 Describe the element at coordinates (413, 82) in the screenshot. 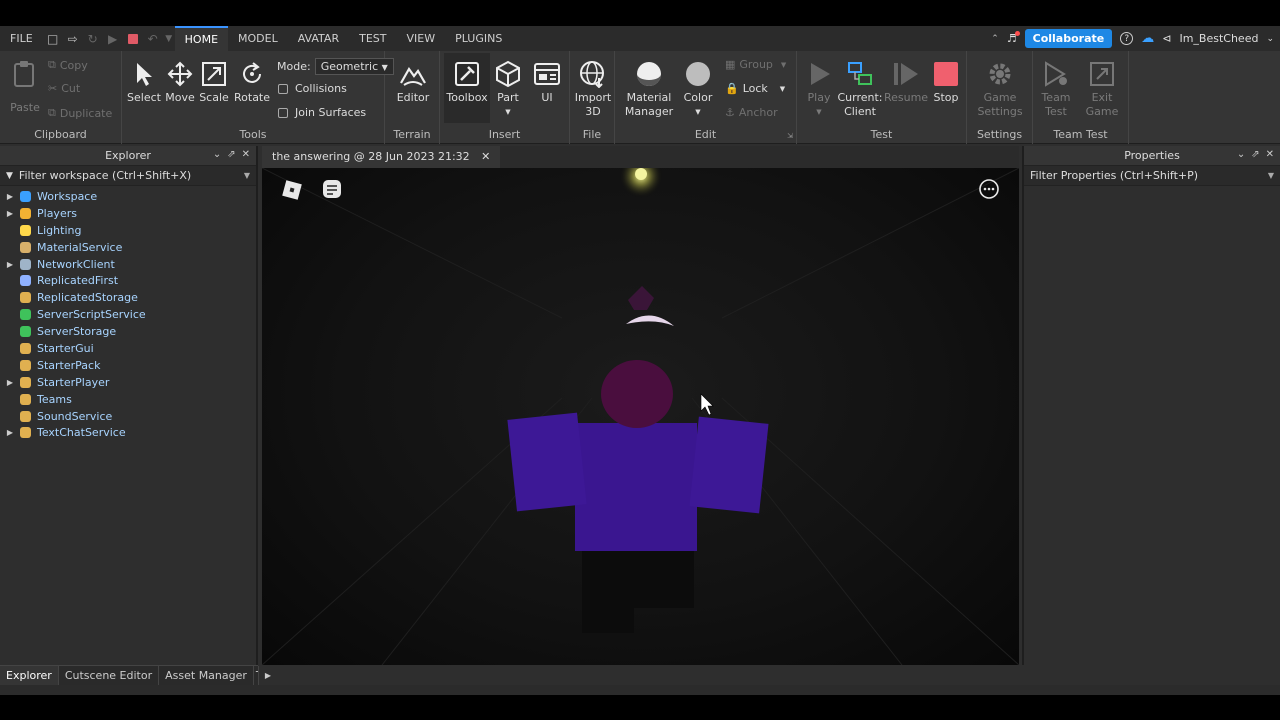

I see `terrain-editor-button: Editor` at that location.